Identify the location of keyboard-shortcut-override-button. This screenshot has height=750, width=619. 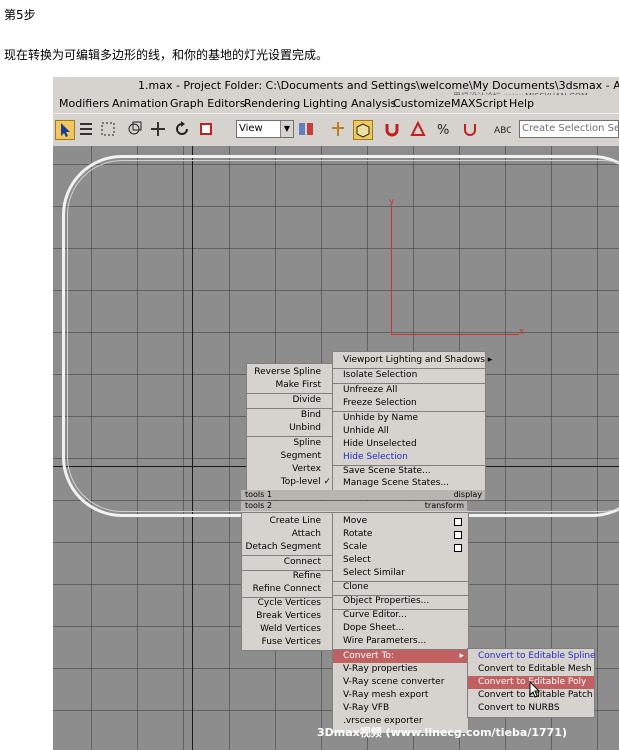
(363, 130).